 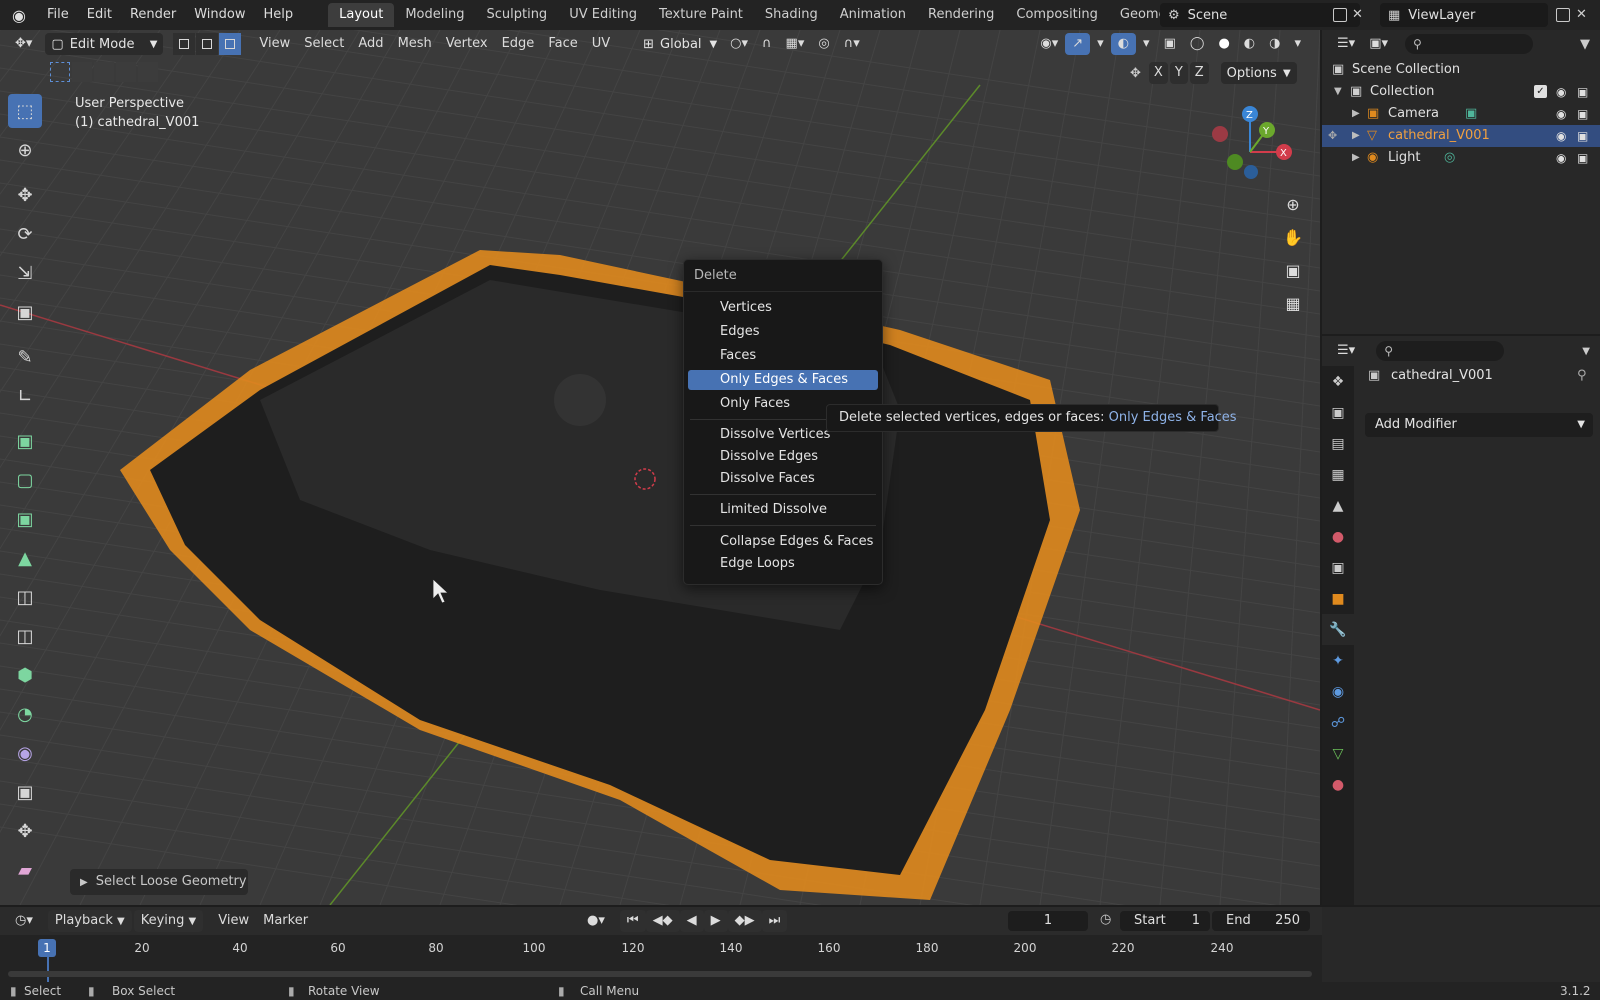 I want to click on scene-selector: ⚙ Scene, so click(x=1260, y=15).